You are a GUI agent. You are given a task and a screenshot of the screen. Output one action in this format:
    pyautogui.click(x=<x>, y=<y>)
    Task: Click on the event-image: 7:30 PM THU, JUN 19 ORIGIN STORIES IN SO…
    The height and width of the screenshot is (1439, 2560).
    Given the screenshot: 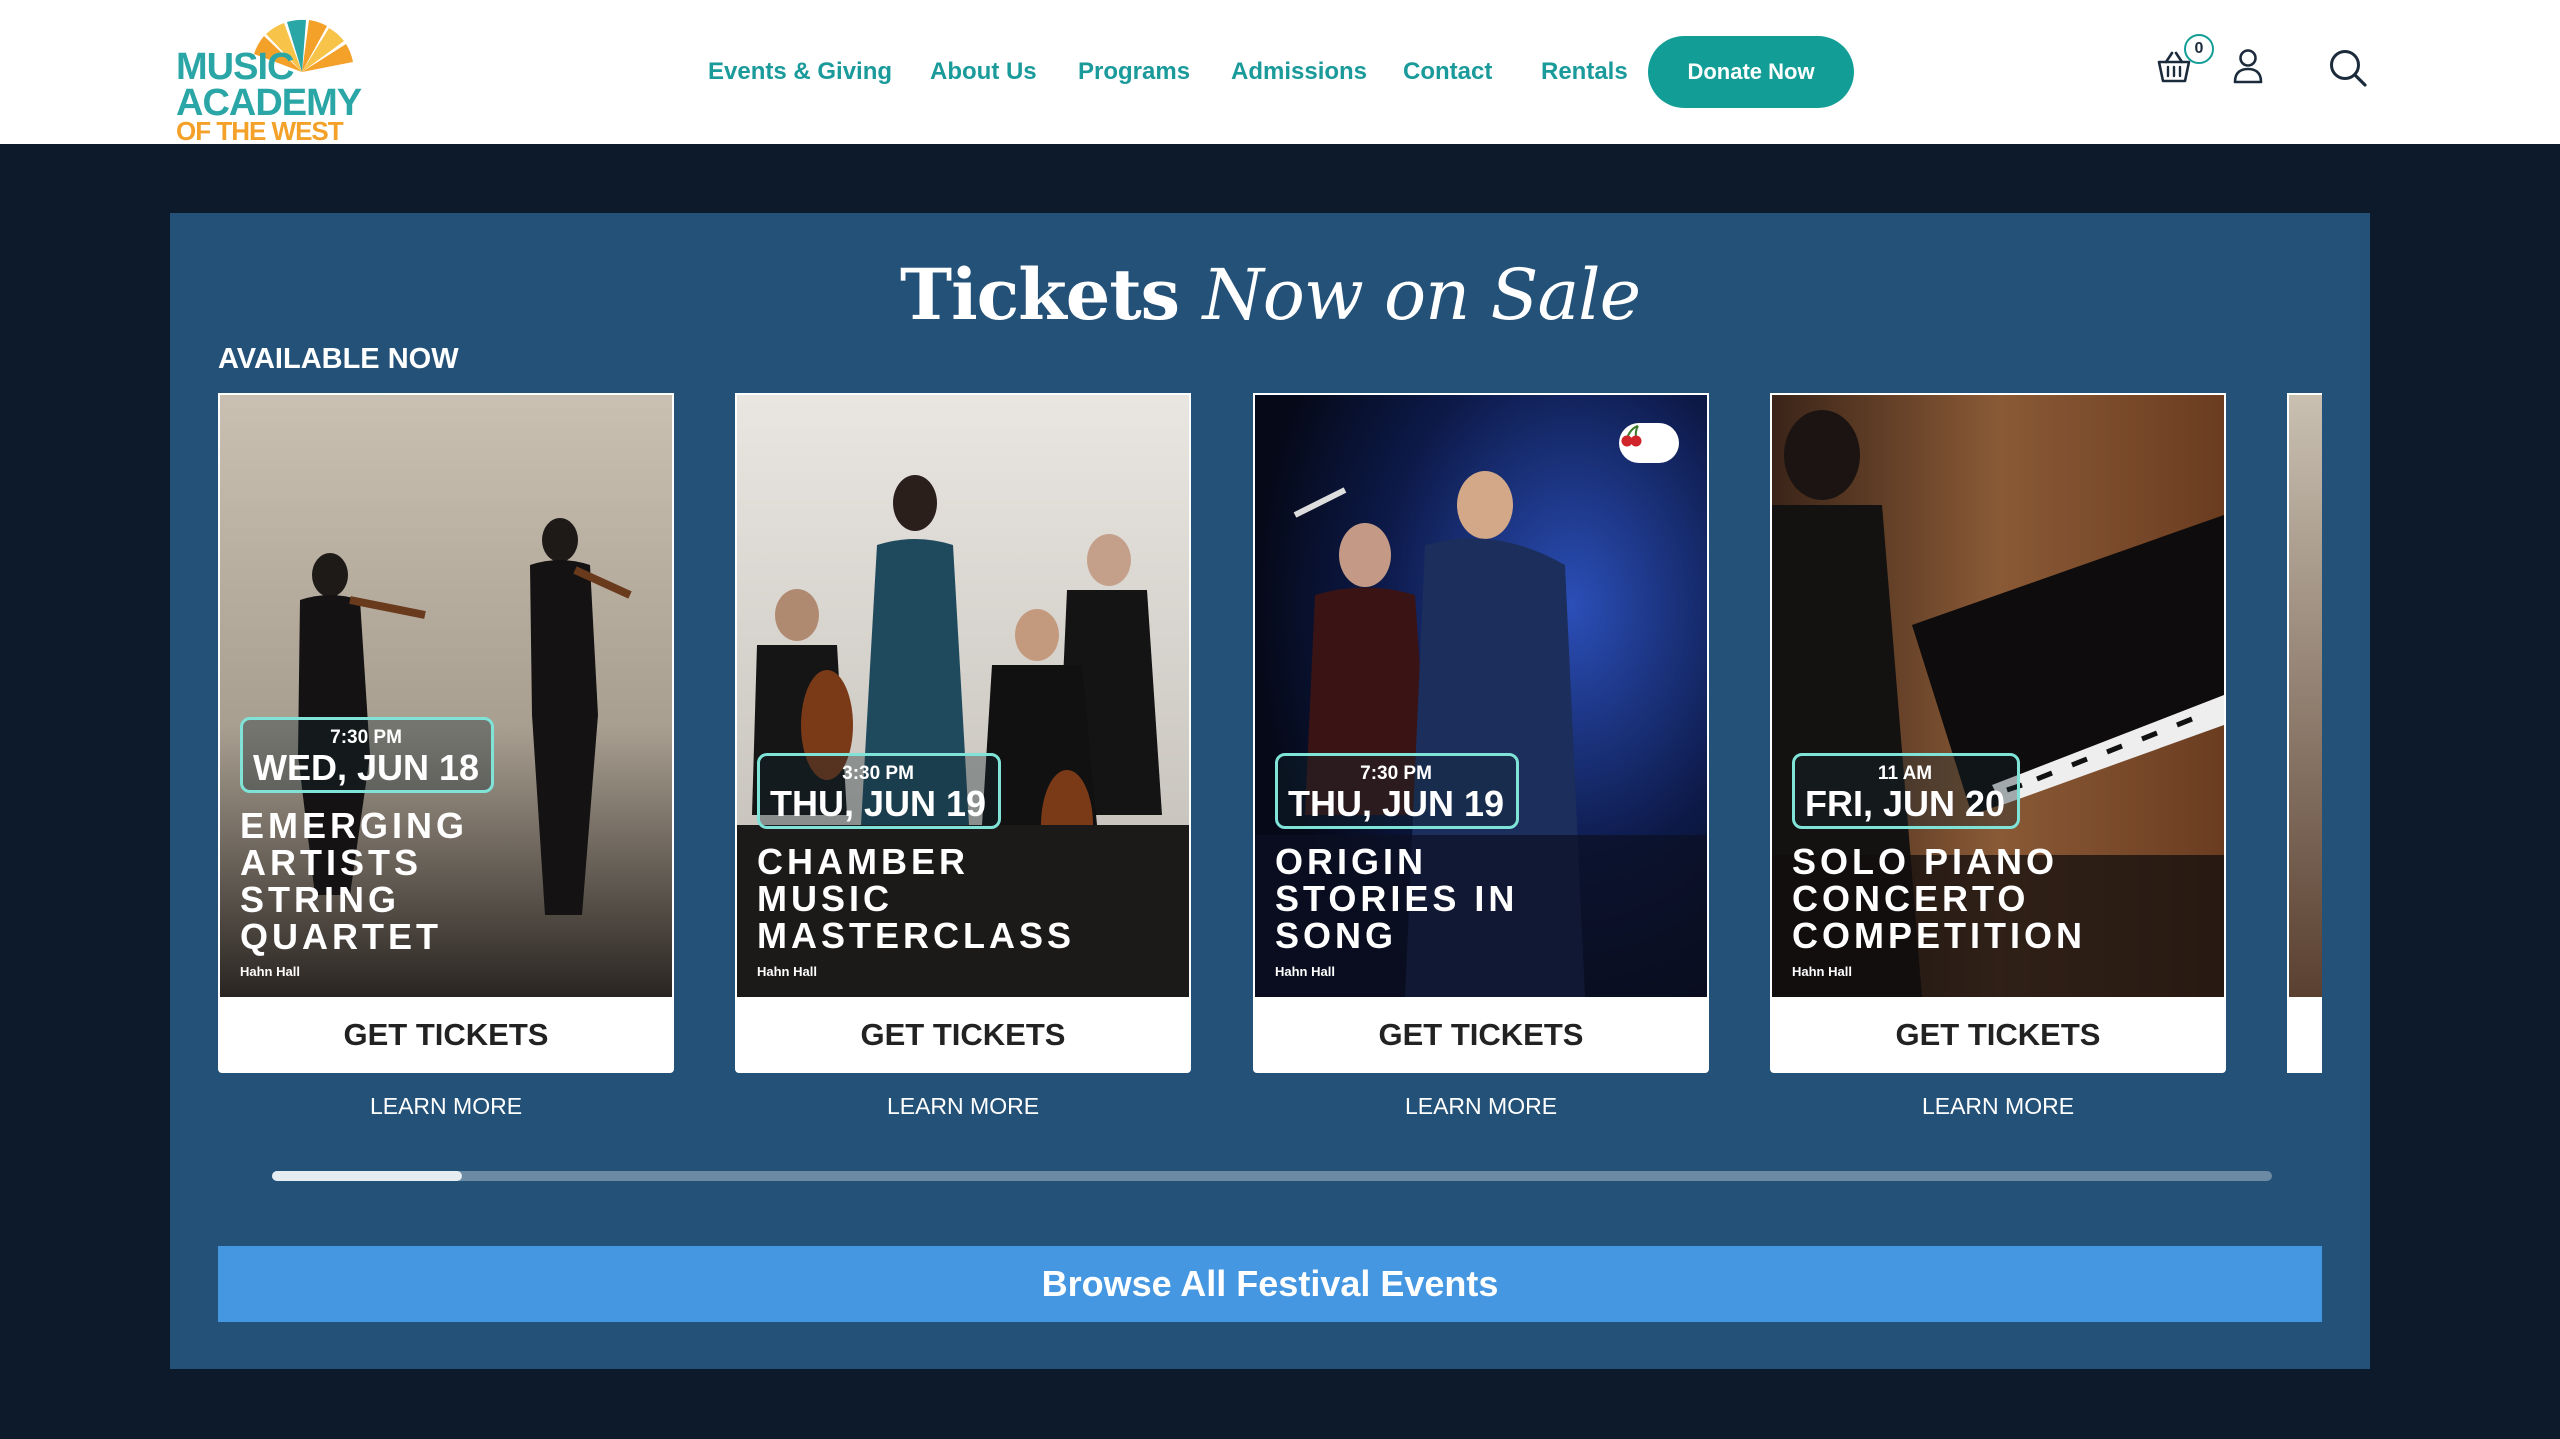 What is the action you would take?
    pyautogui.click(x=1481, y=696)
    